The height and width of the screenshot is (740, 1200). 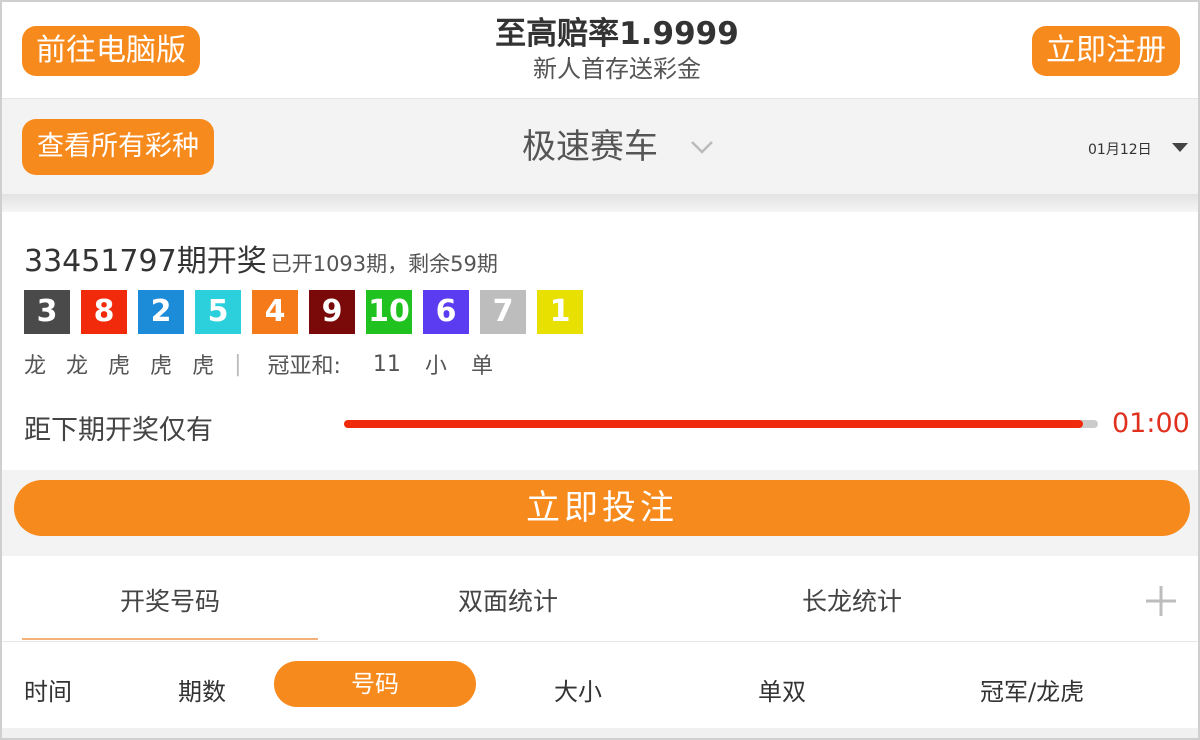 What do you see at coordinates (111, 51) in the screenshot?
I see `pc-version-button: 前往电脑版` at bounding box center [111, 51].